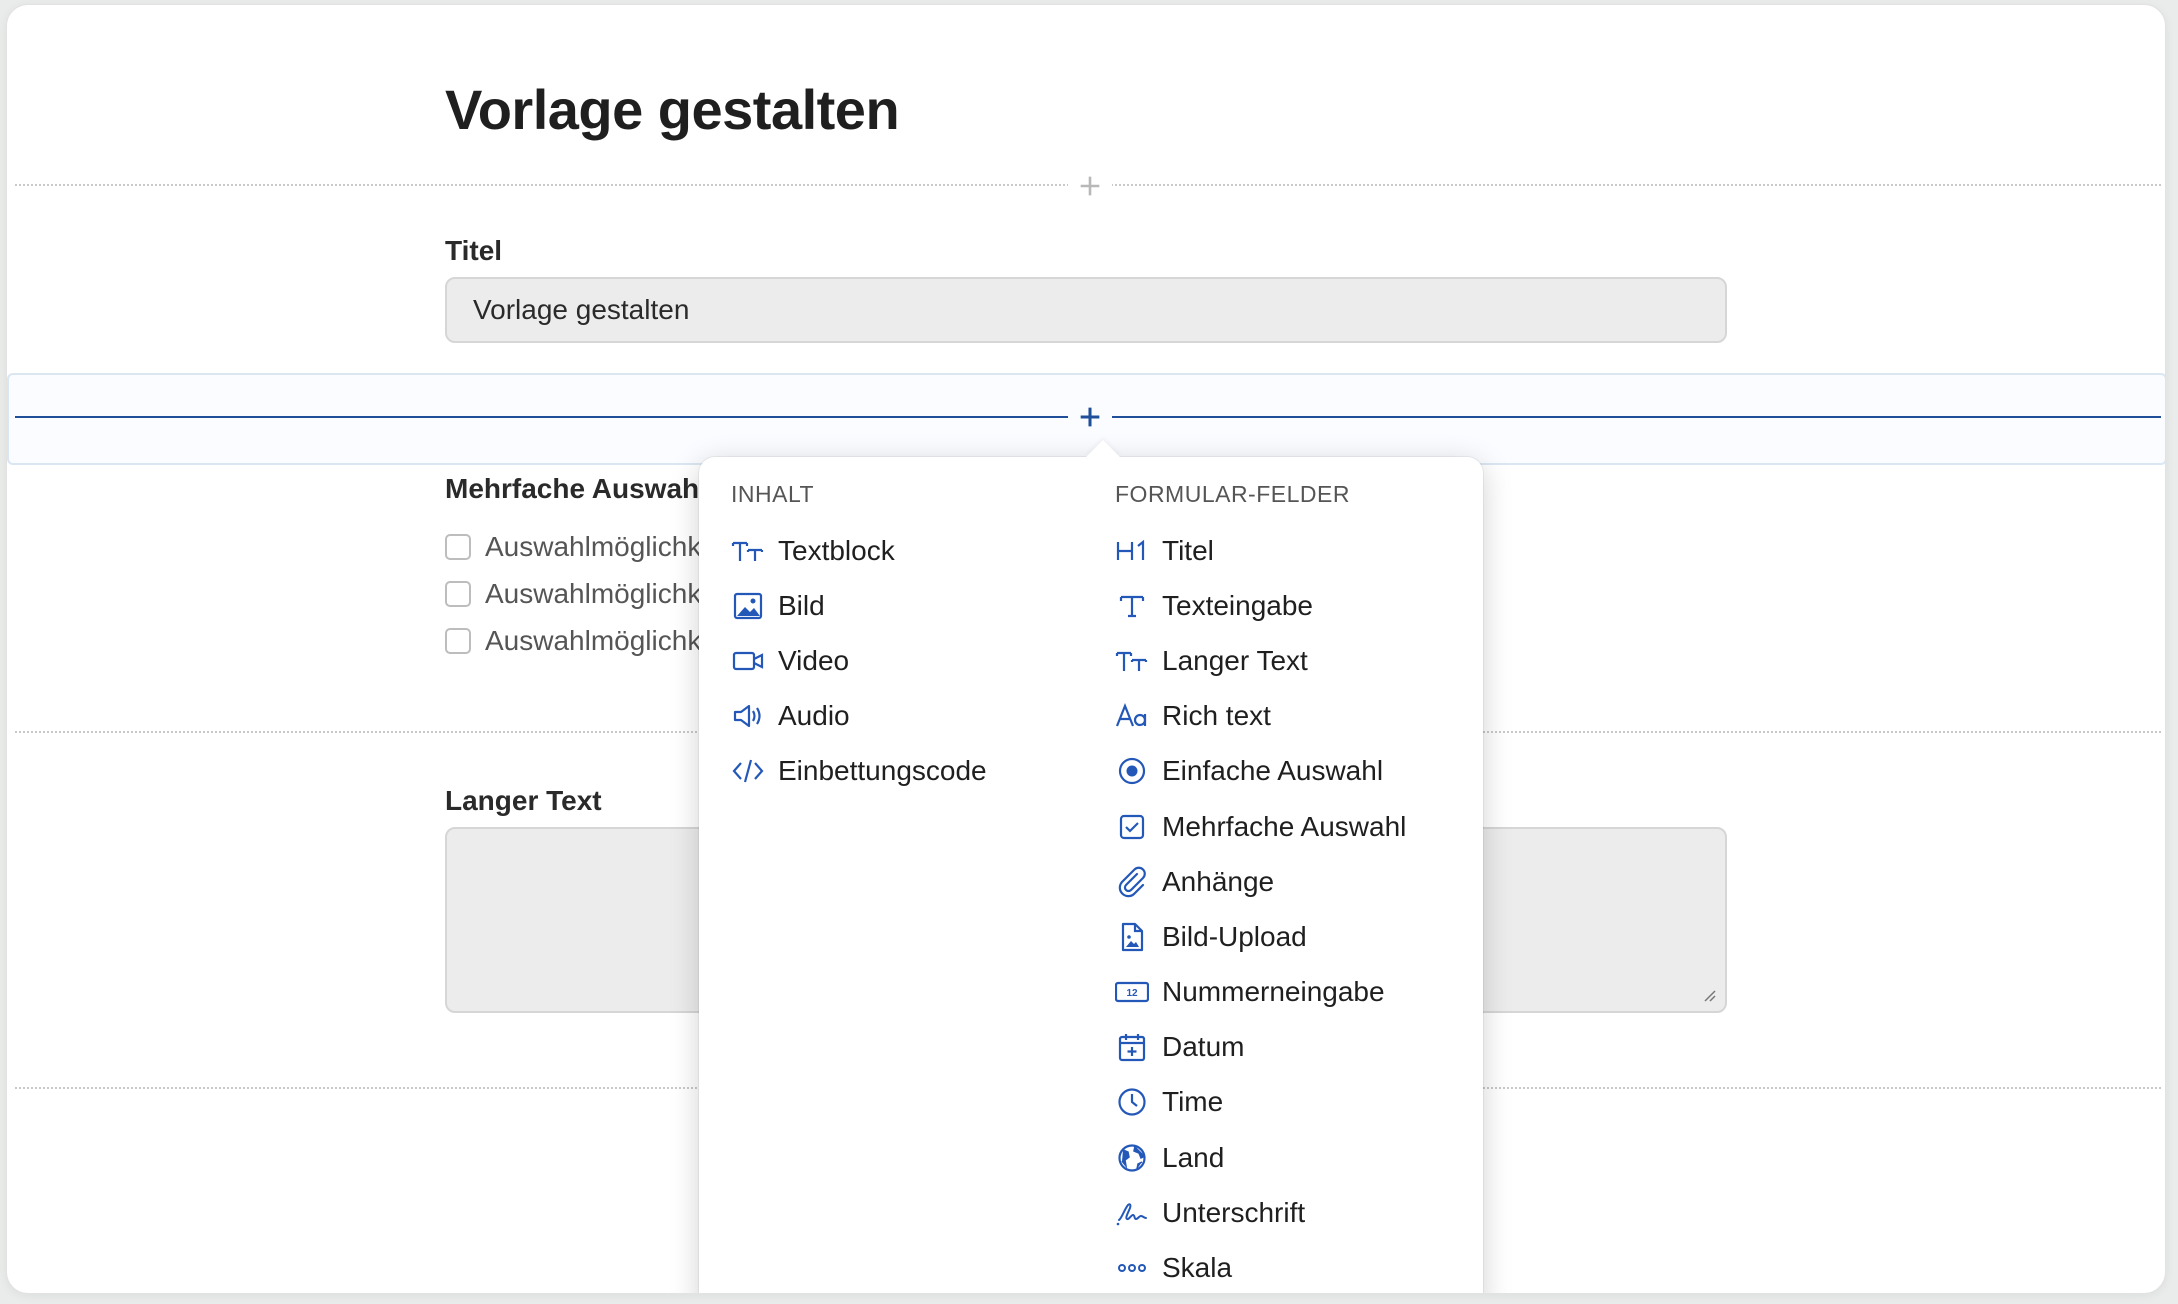 Image resolution: width=2178 pixels, height=1304 pixels. What do you see at coordinates (1134, 551) in the screenshot?
I see `heading-icon` at bounding box center [1134, 551].